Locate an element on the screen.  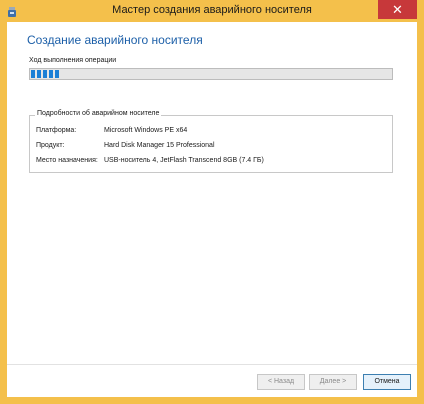
detail-label: Продукт: is located at coordinates (50, 145).